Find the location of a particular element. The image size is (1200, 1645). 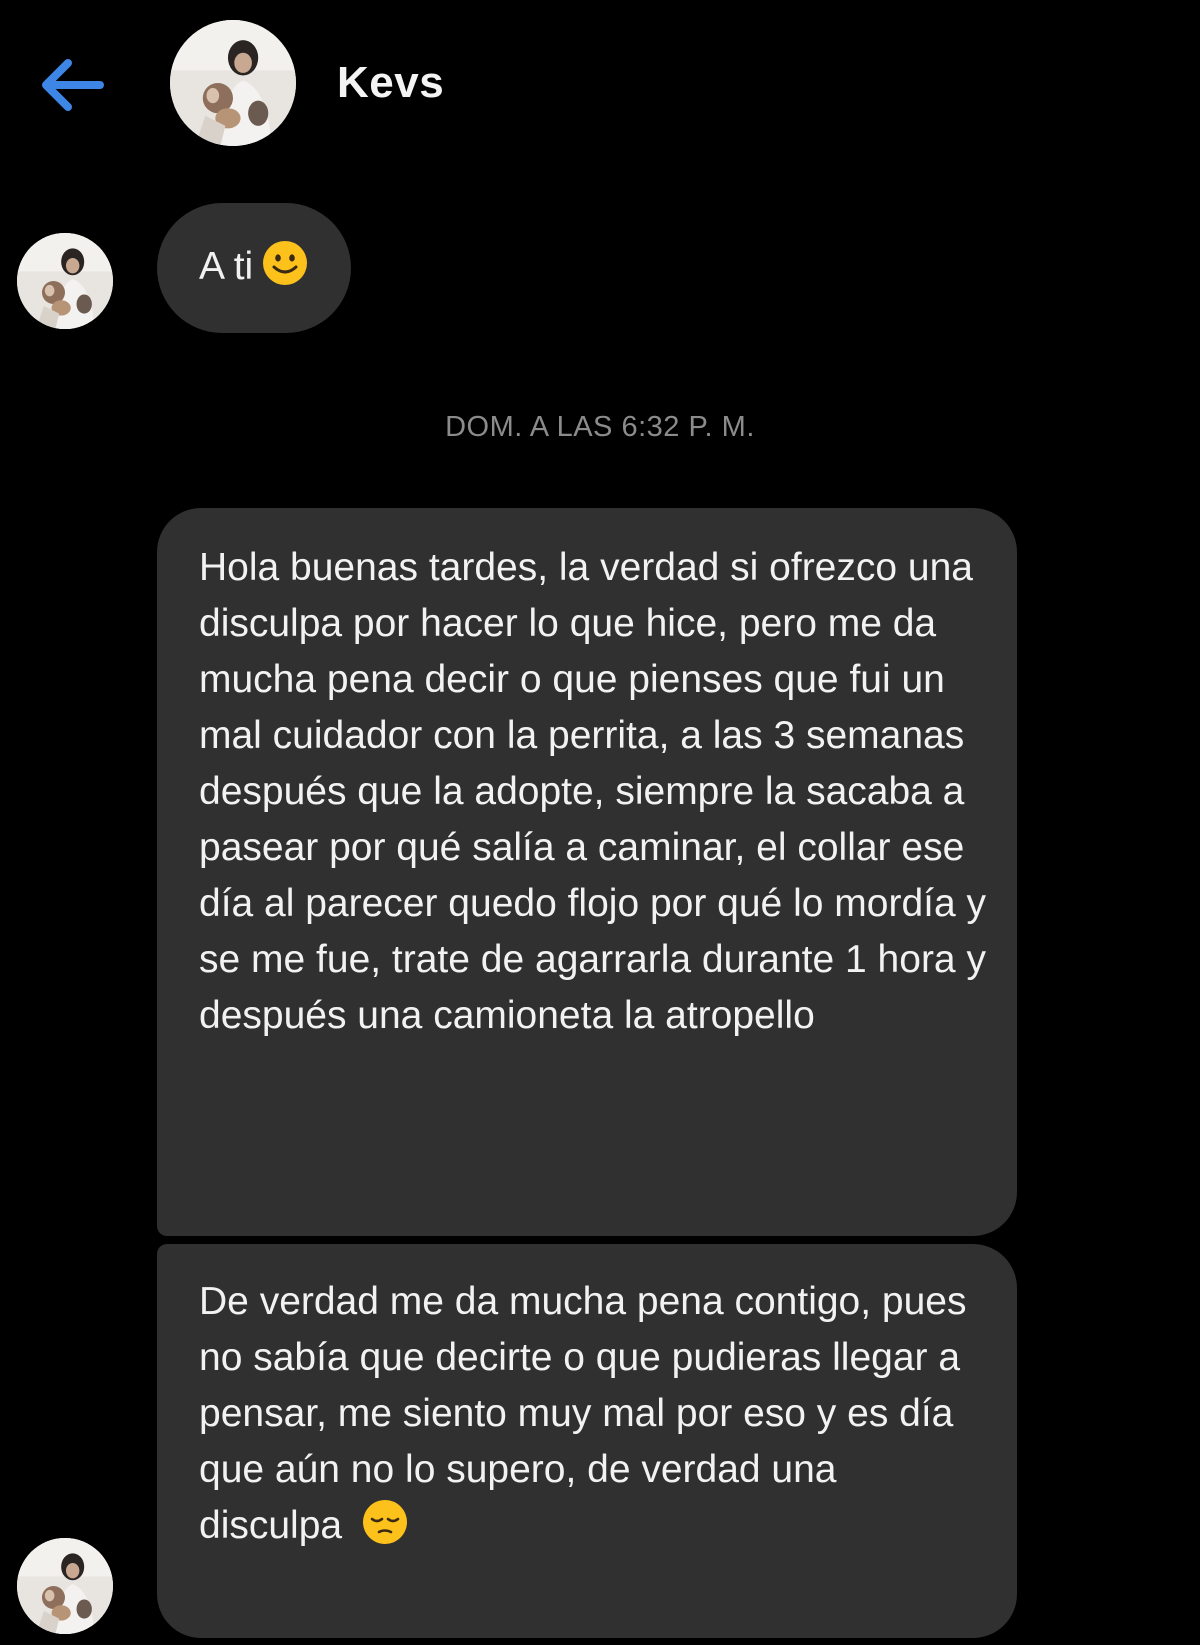

arrow-left-icon is located at coordinates (73, 85).